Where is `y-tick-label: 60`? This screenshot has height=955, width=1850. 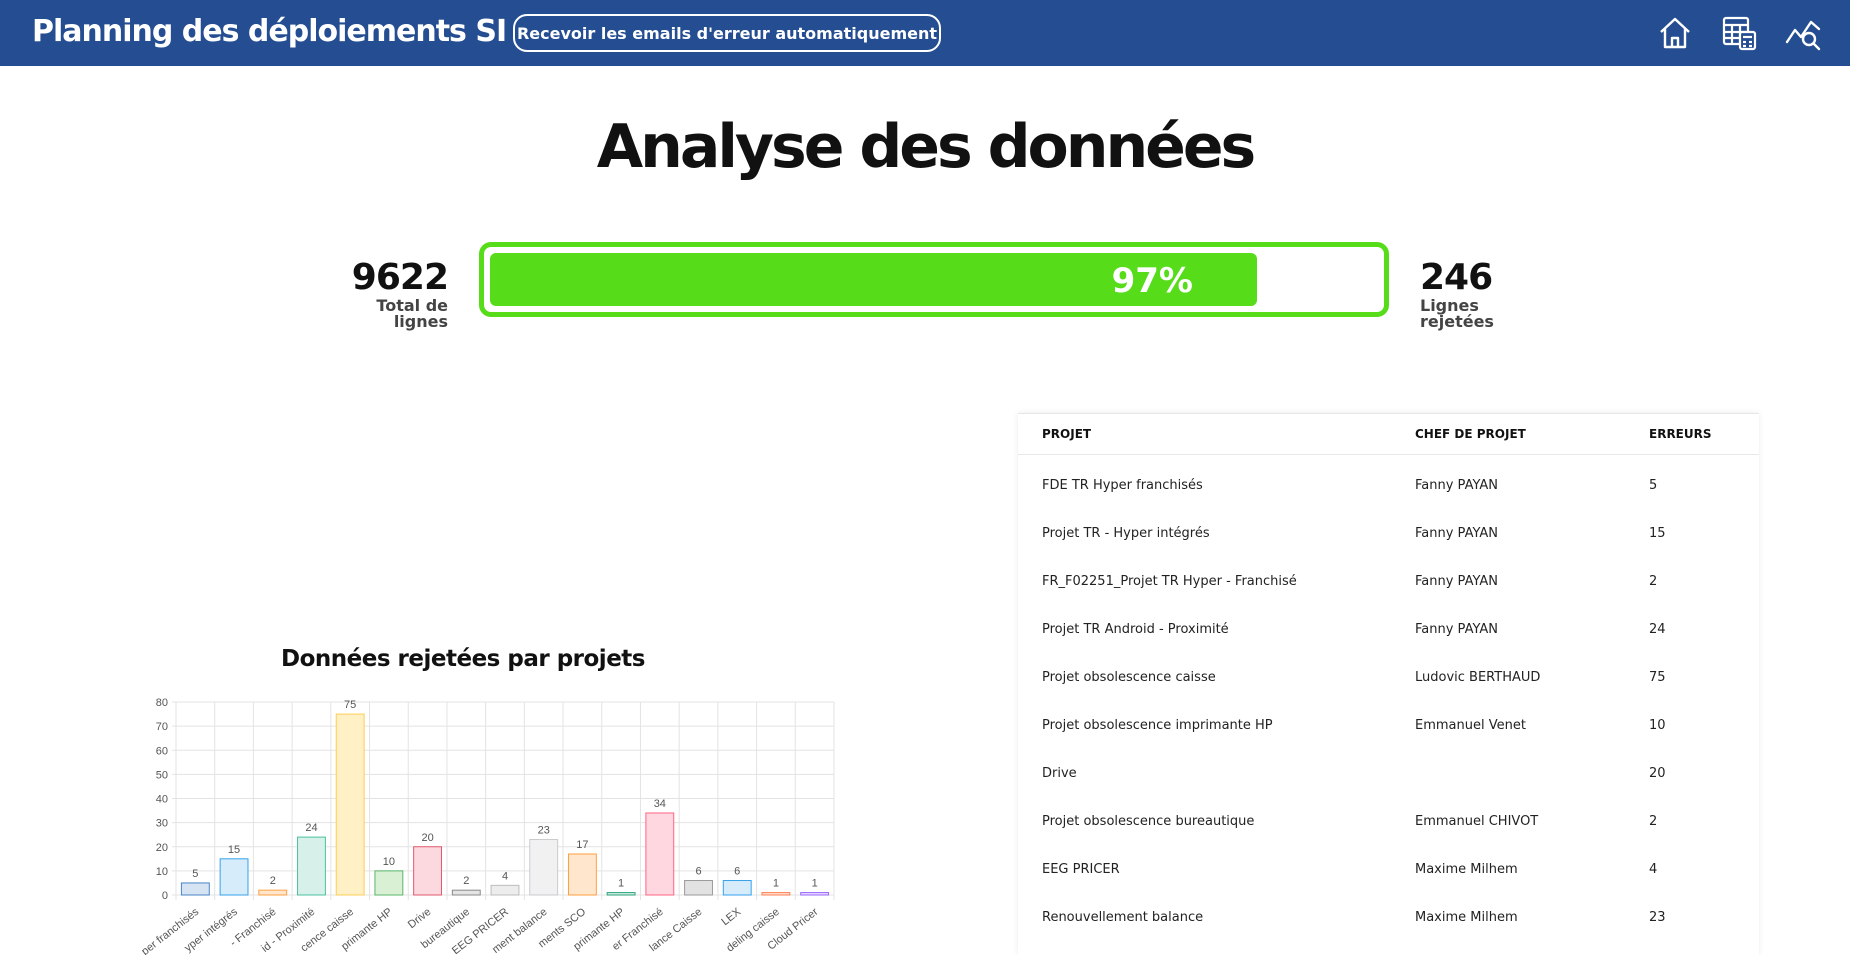
y-tick-label: 60 is located at coordinates (162, 751).